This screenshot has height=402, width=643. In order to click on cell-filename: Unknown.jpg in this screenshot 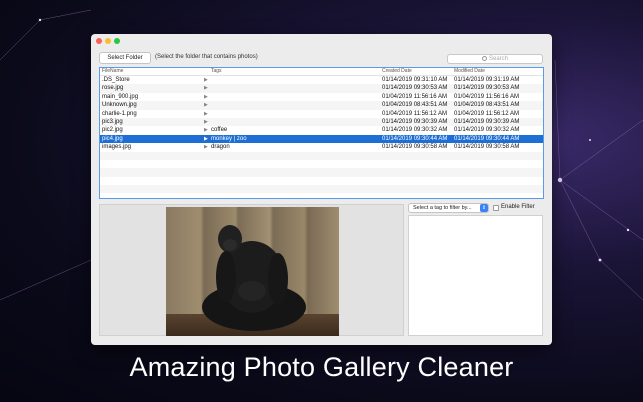, I will do `click(119, 105)`.